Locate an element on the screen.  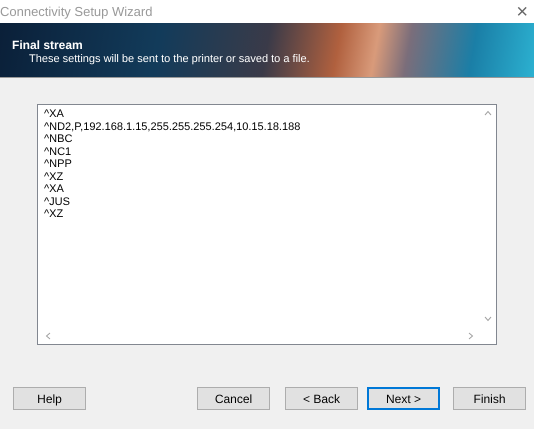
stream-line: ^NC1 is located at coordinates (58, 152).